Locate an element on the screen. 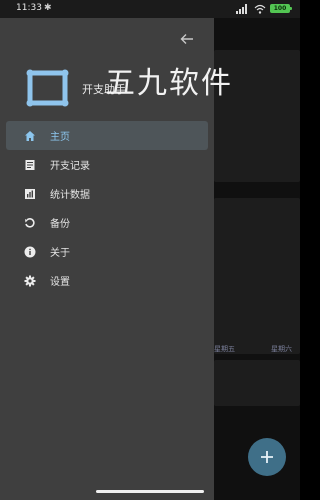  status-bar: 11:33 ✱ 100 is located at coordinates (150, 9).